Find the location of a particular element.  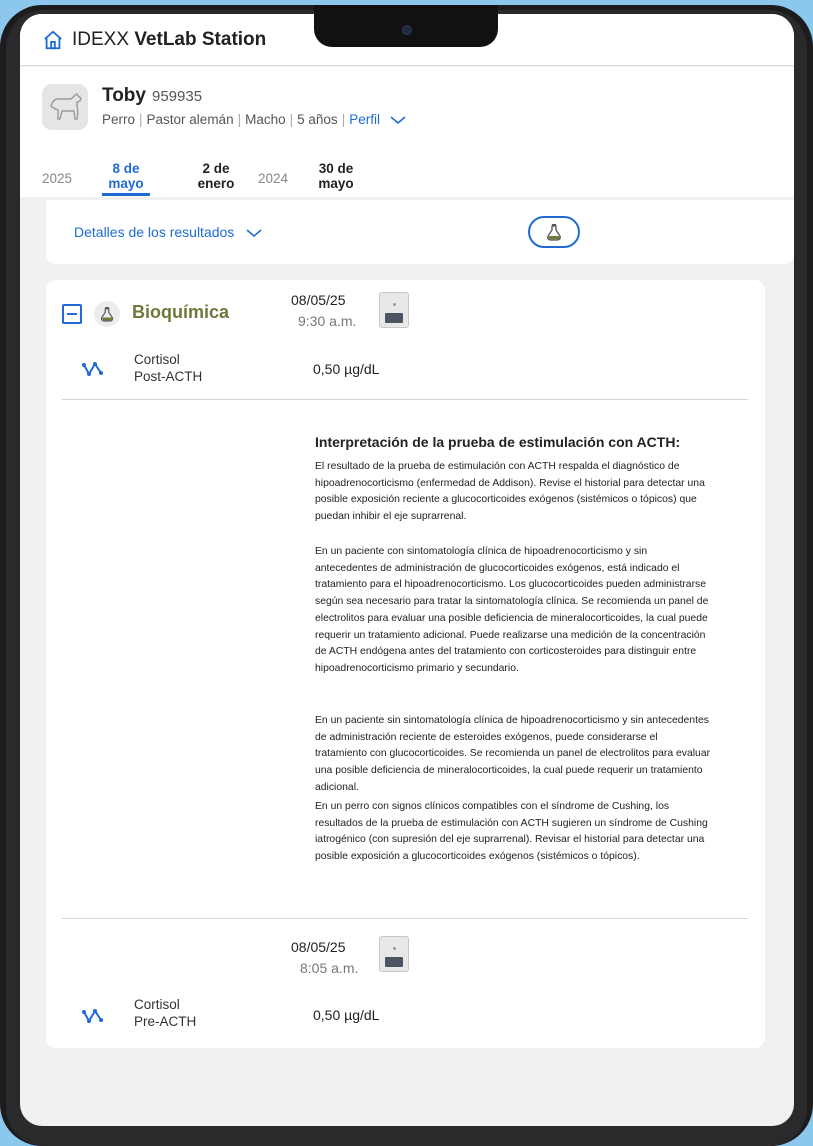

profile-link: Perfil is located at coordinates (364, 119).